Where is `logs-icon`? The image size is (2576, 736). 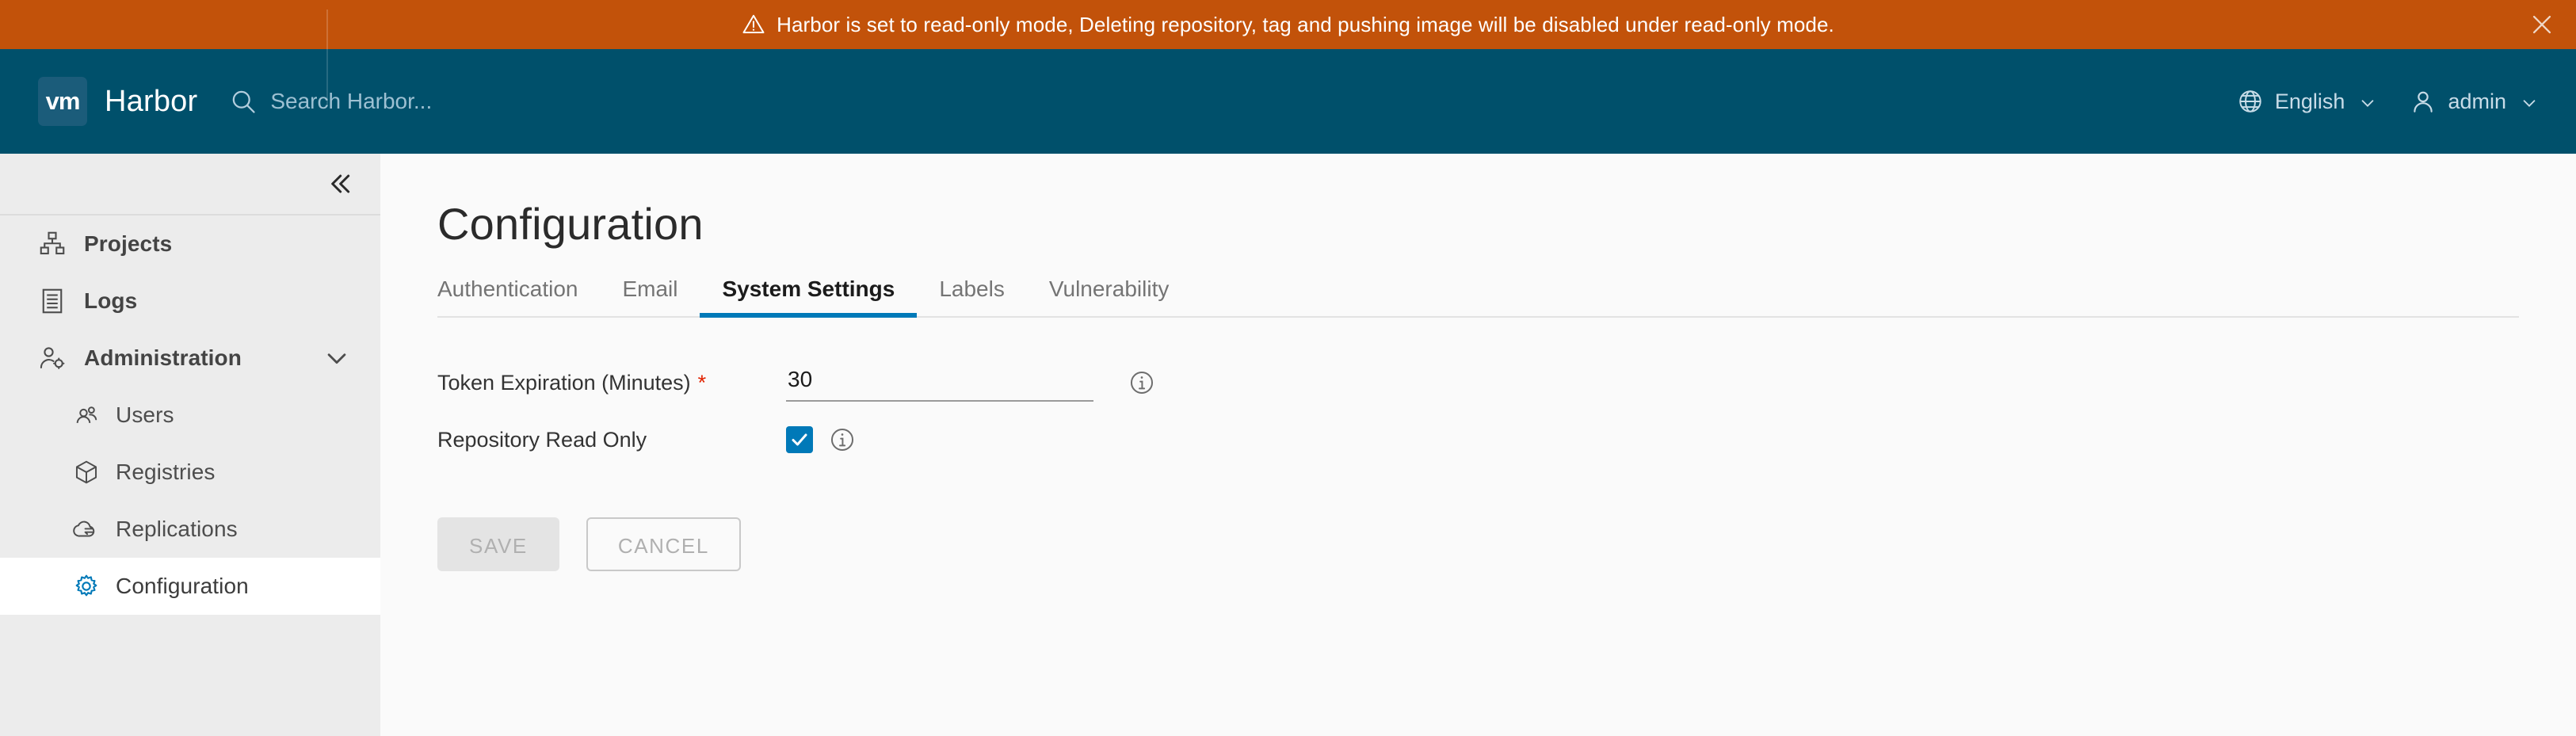 logs-icon is located at coordinates (52, 301).